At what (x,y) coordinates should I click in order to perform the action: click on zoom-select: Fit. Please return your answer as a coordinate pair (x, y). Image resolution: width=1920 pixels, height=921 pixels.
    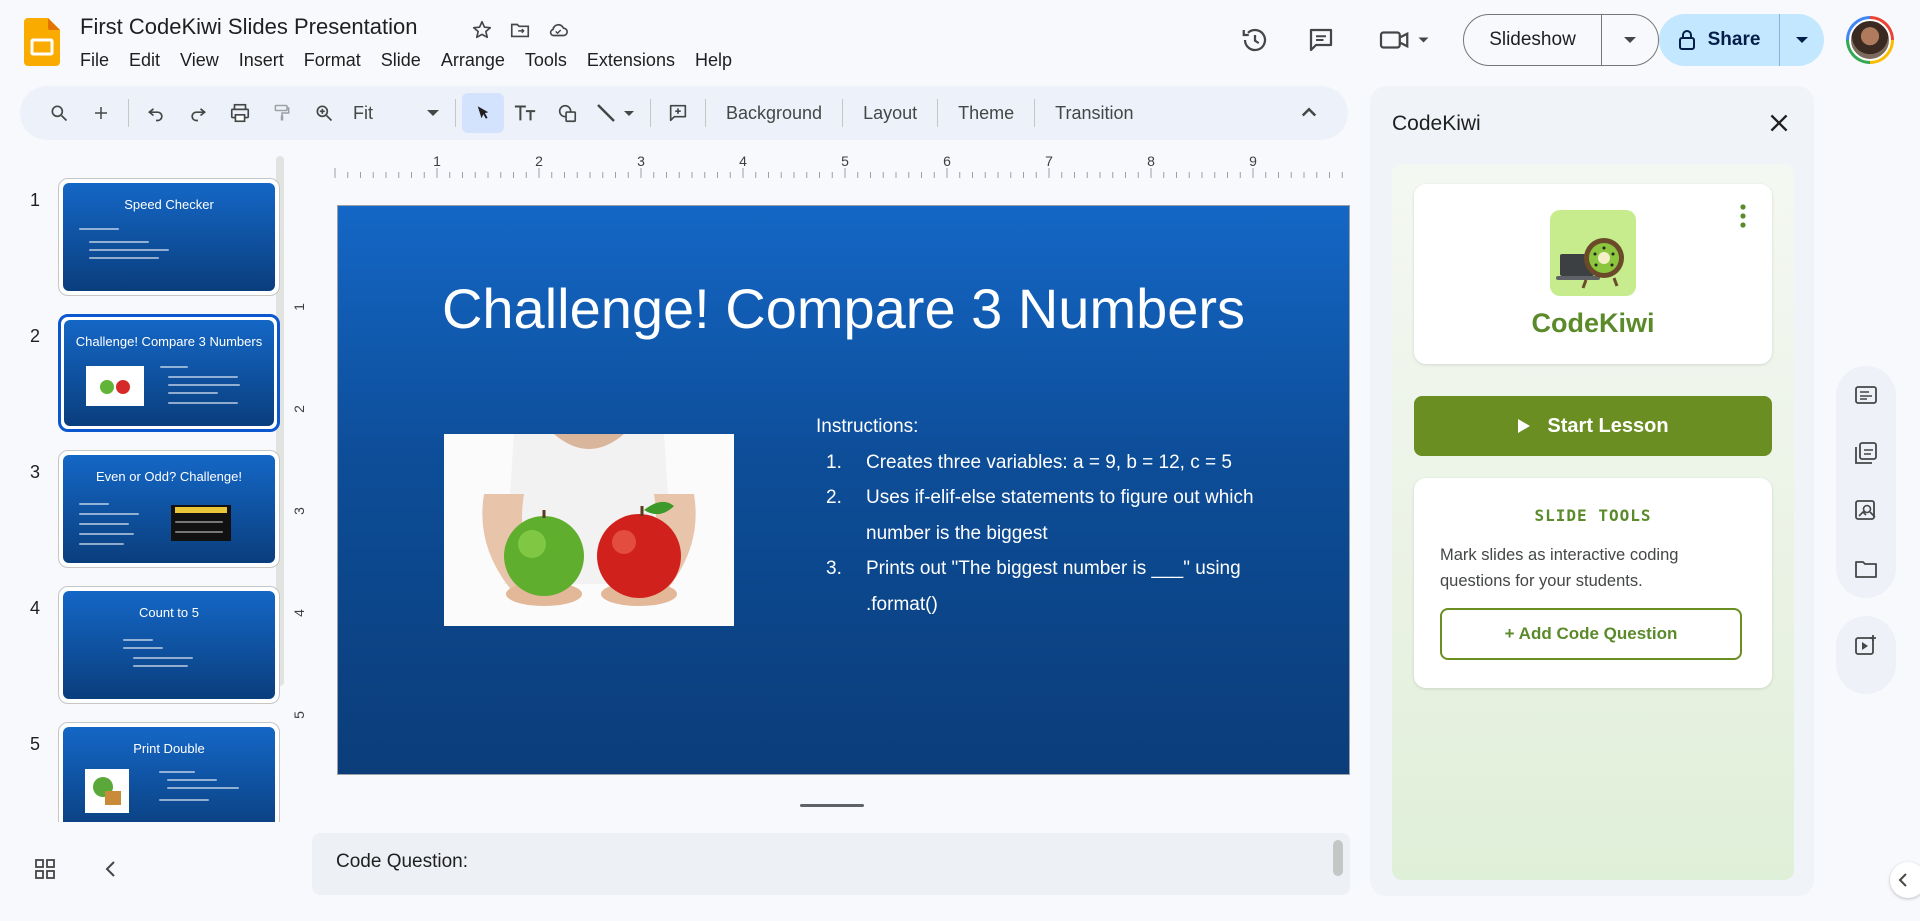
    Looking at the image, I should click on (397, 113).